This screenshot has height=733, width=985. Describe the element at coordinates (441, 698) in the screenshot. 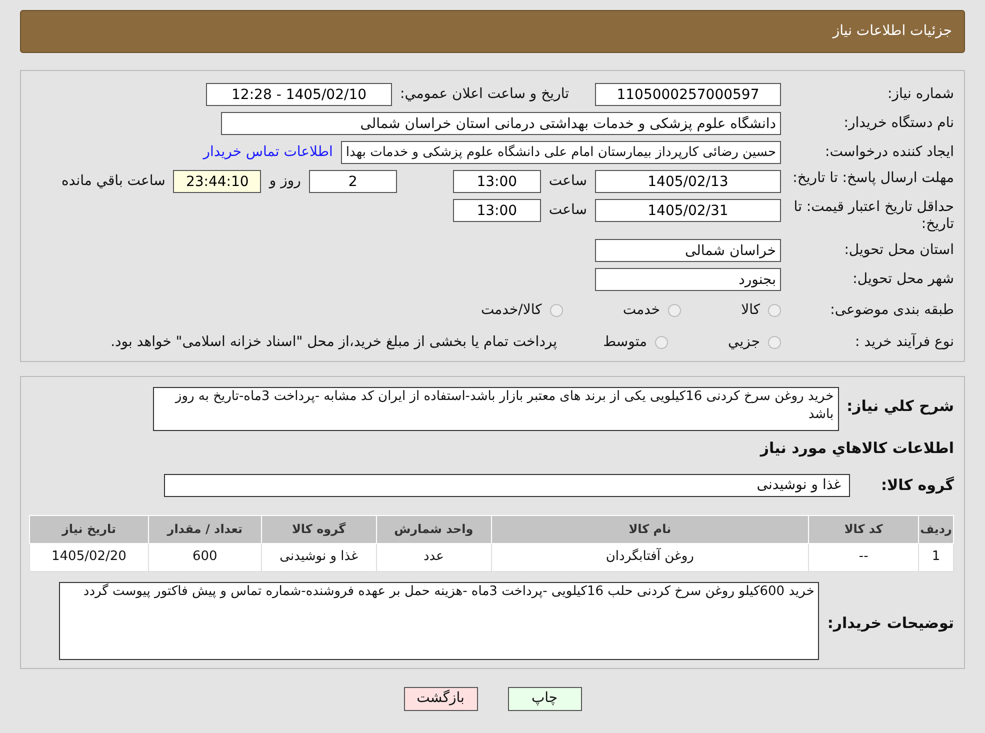

I see `back-button: بازگشت` at that location.